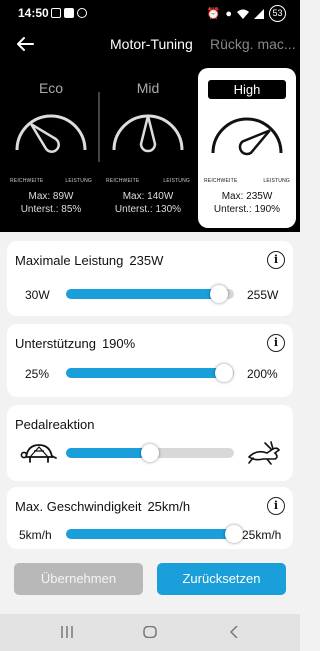 Image resolution: width=320 pixels, height=651 pixels. Describe the element at coordinates (55, 343) in the screenshot. I see `card-title-label: Unterstützung` at that location.